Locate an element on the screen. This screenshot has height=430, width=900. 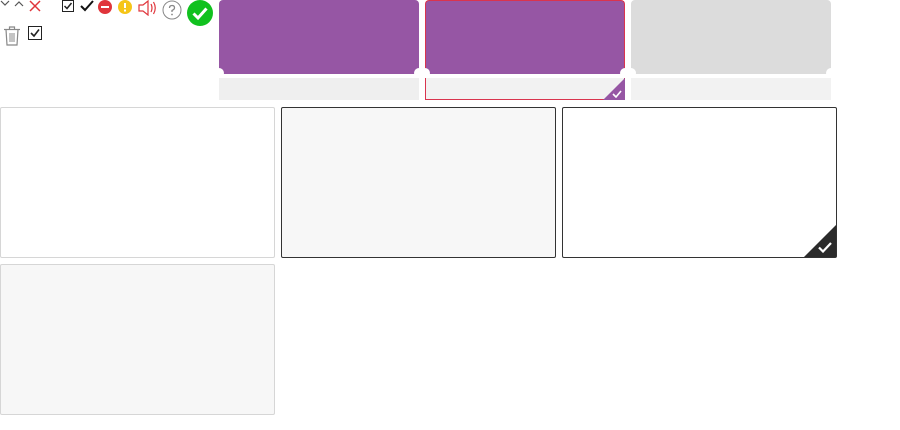
chevron-down-icon is located at coordinates (5, 4).